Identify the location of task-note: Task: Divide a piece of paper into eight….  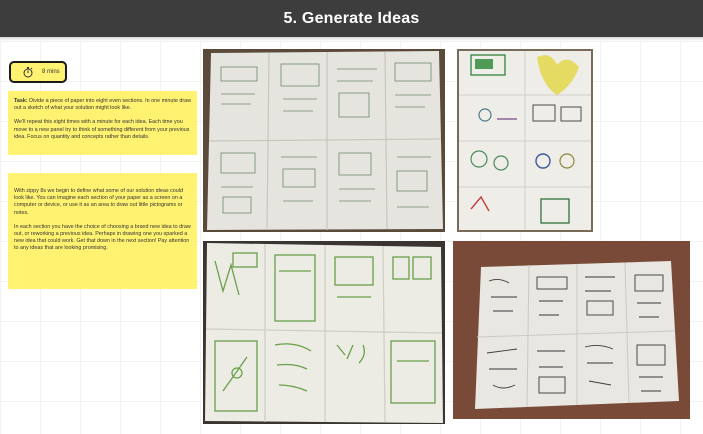
(102, 123).